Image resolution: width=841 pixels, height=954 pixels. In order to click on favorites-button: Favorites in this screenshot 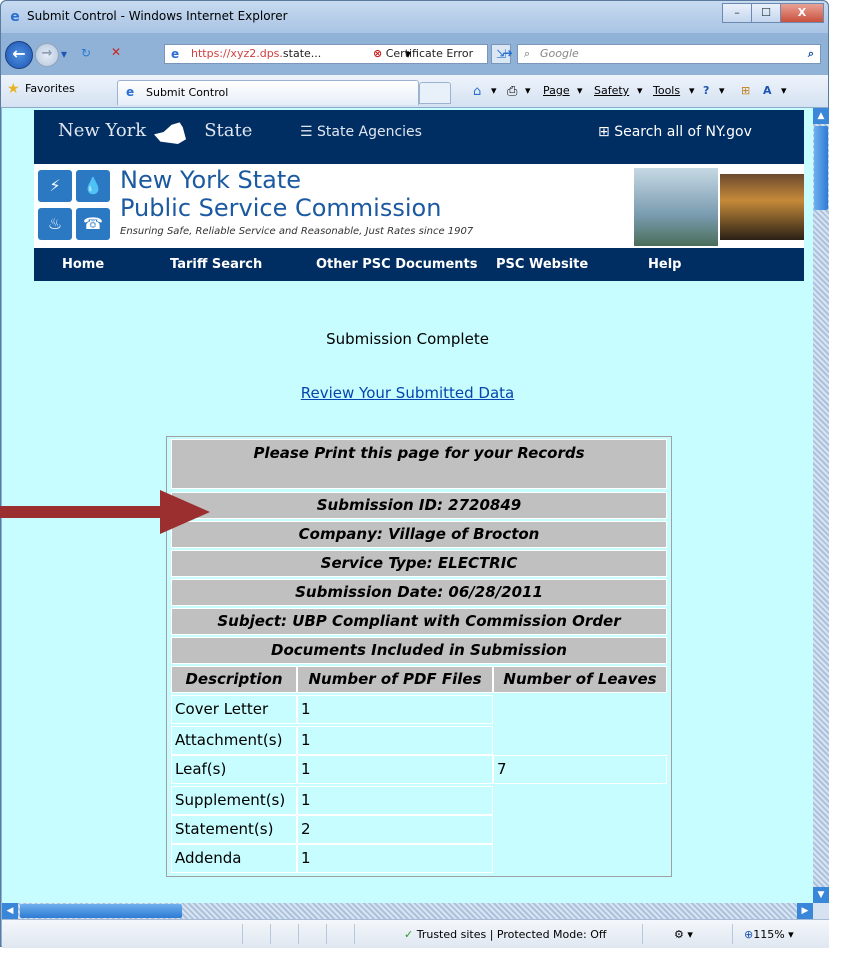, I will do `click(50, 88)`.